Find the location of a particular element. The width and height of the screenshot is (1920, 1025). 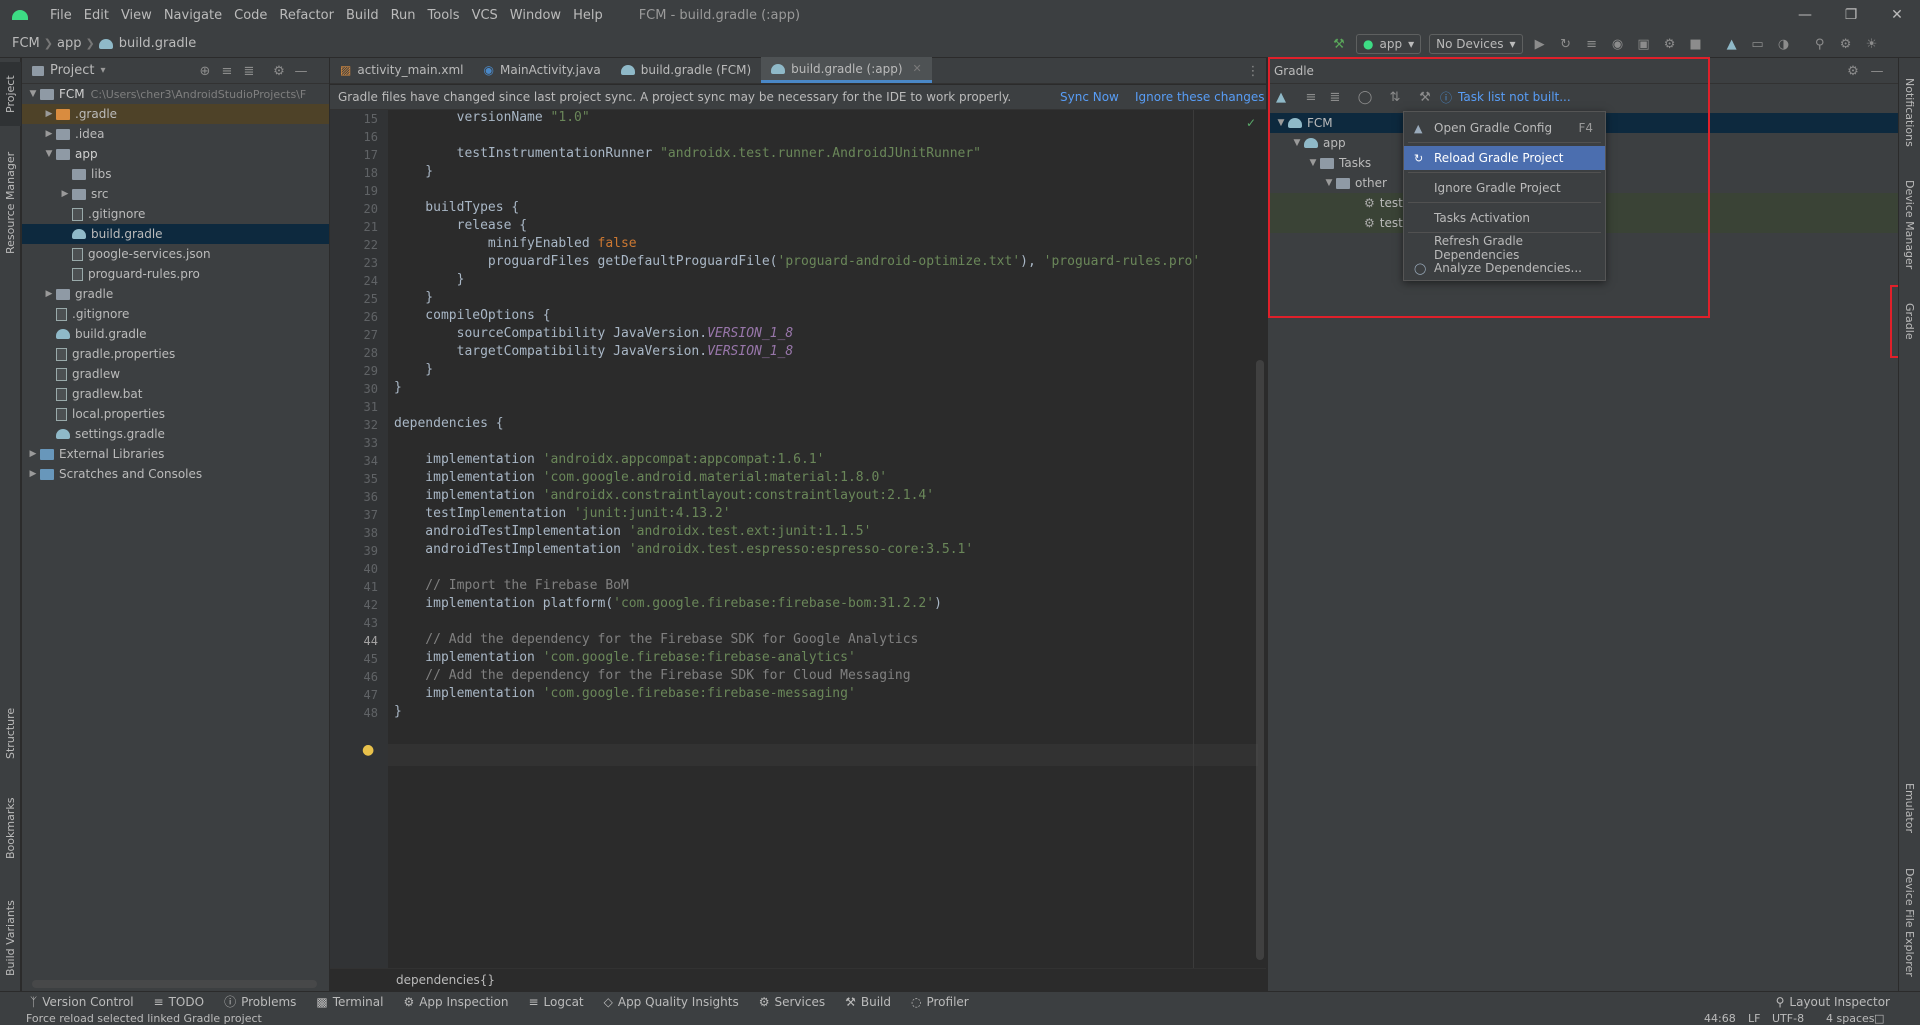

tool-app-inspection: ⚙ App Inspection is located at coordinates (455, 1002).